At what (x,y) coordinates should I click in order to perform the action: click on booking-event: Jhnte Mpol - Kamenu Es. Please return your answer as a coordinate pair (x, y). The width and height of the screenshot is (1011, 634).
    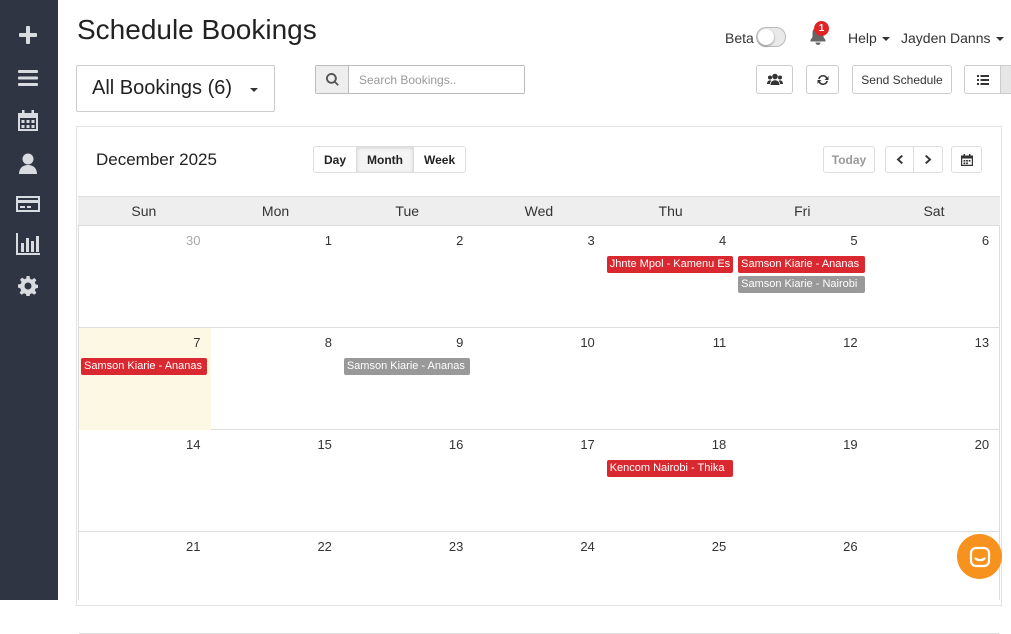
    Looking at the image, I should click on (670, 264).